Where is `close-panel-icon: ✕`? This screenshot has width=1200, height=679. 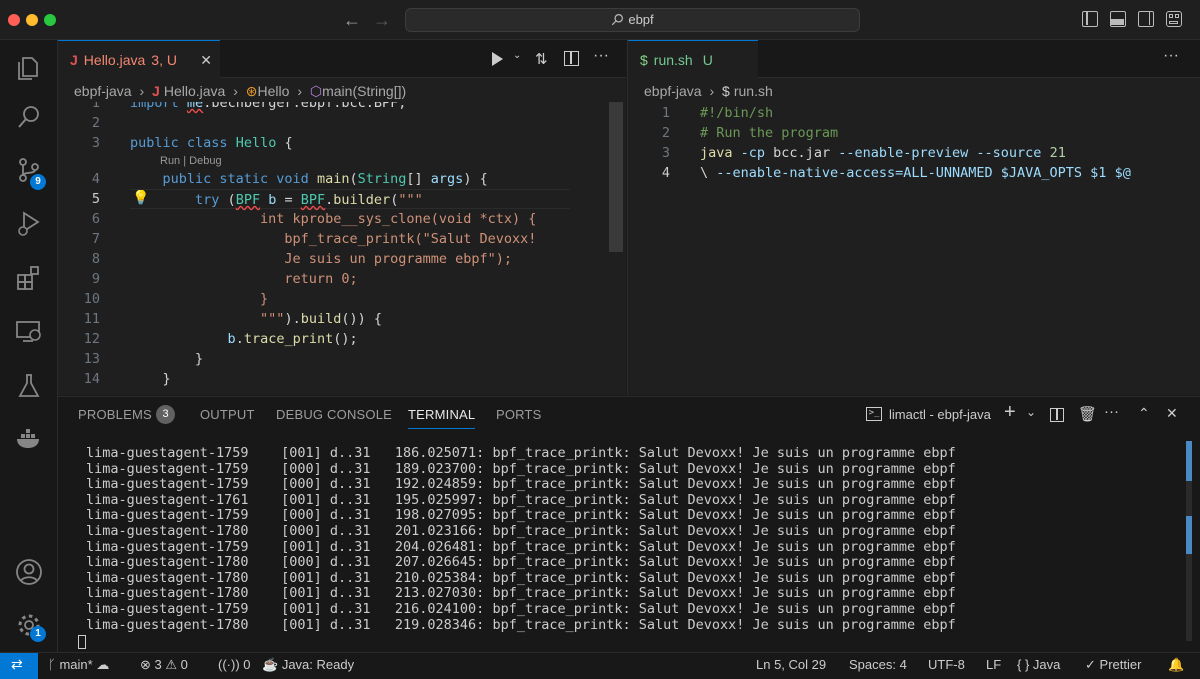
close-panel-icon: ✕ is located at coordinates (1172, 413).